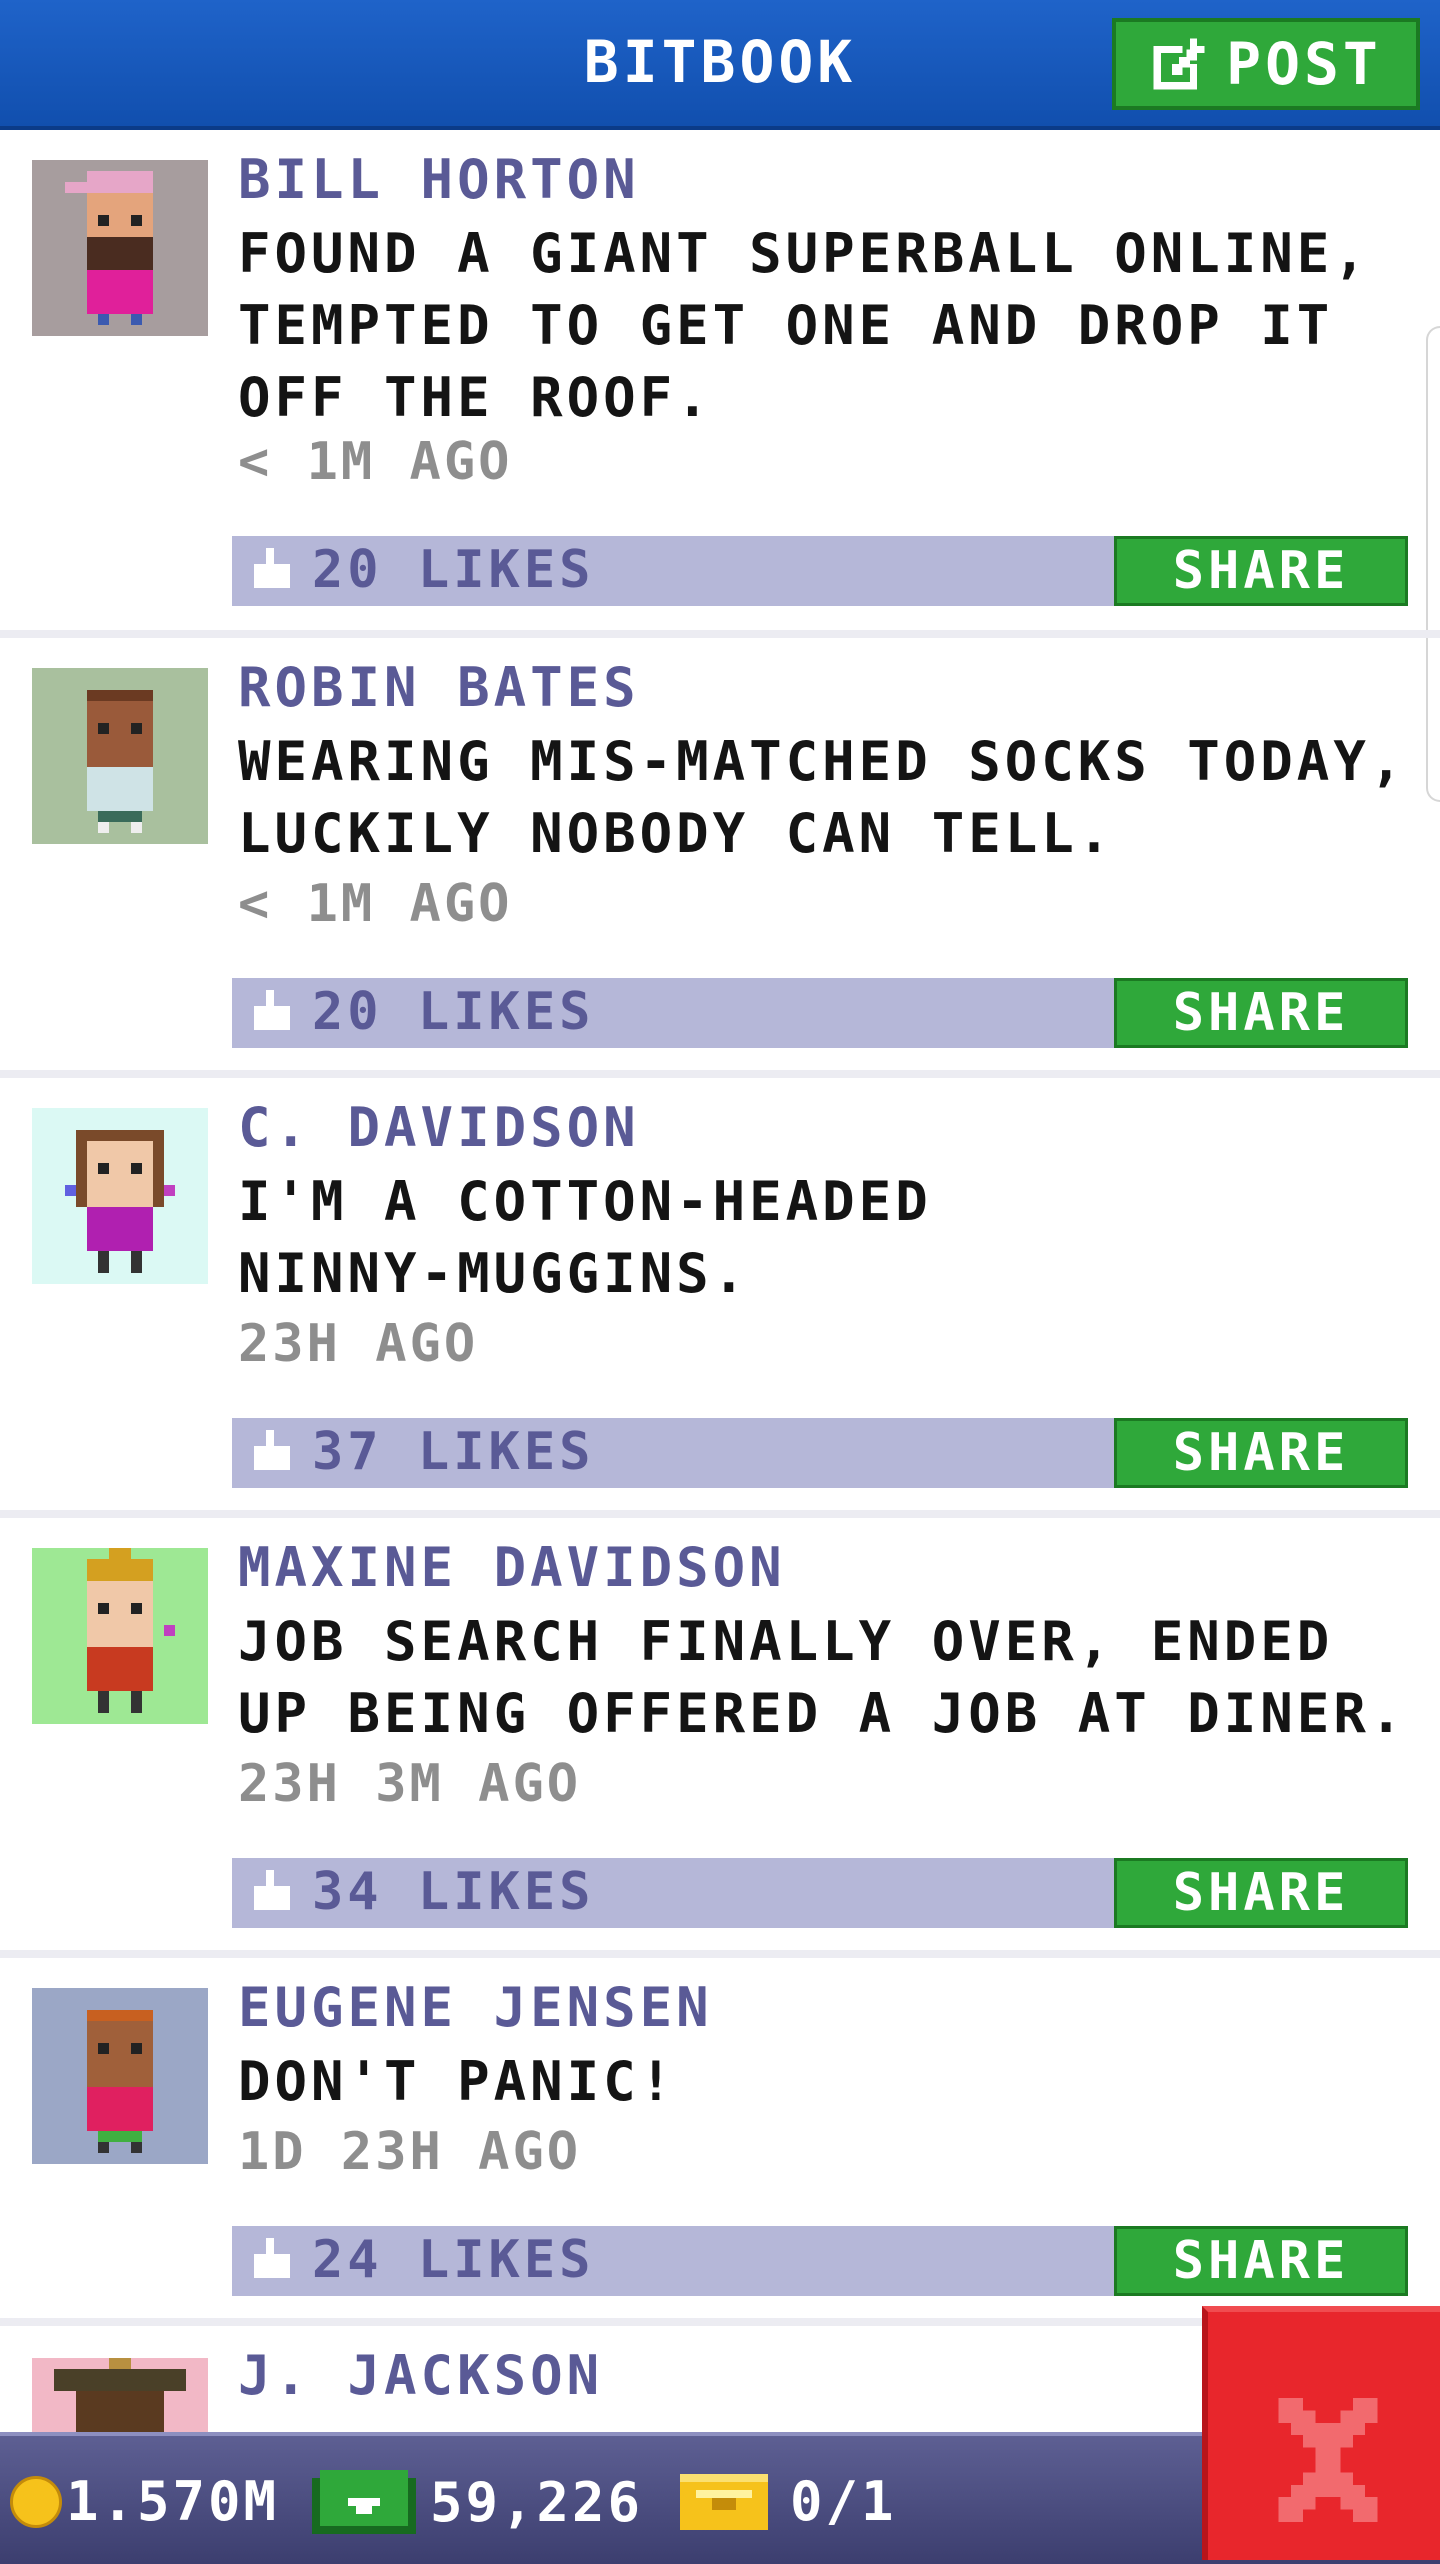  What do you see at coordinates (410, 2152) in the screenshot?
I see `post-timestamp: 1D 23H AGO` at bounding box center [410, 2152].